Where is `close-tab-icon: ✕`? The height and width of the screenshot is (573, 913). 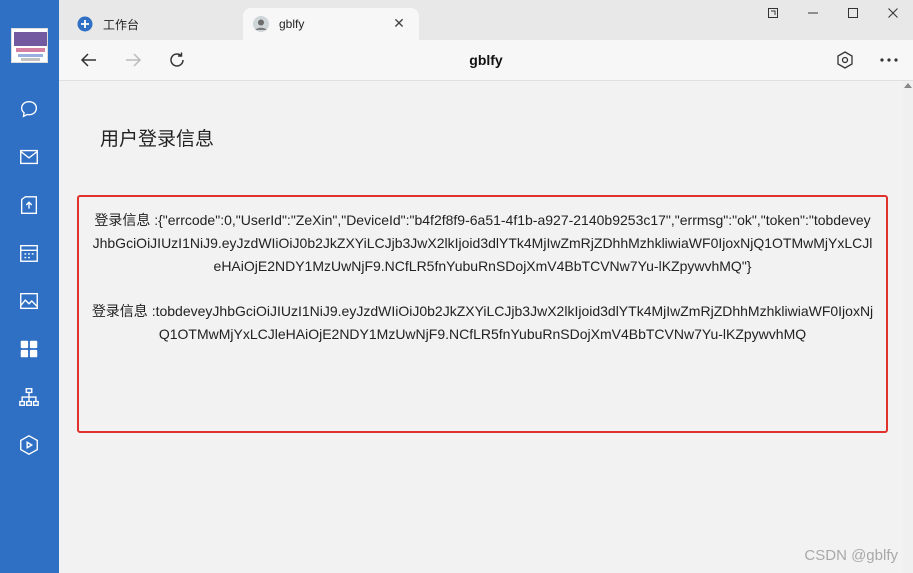
close-tab-icon: ✕ is located at coordinates (399, 23).